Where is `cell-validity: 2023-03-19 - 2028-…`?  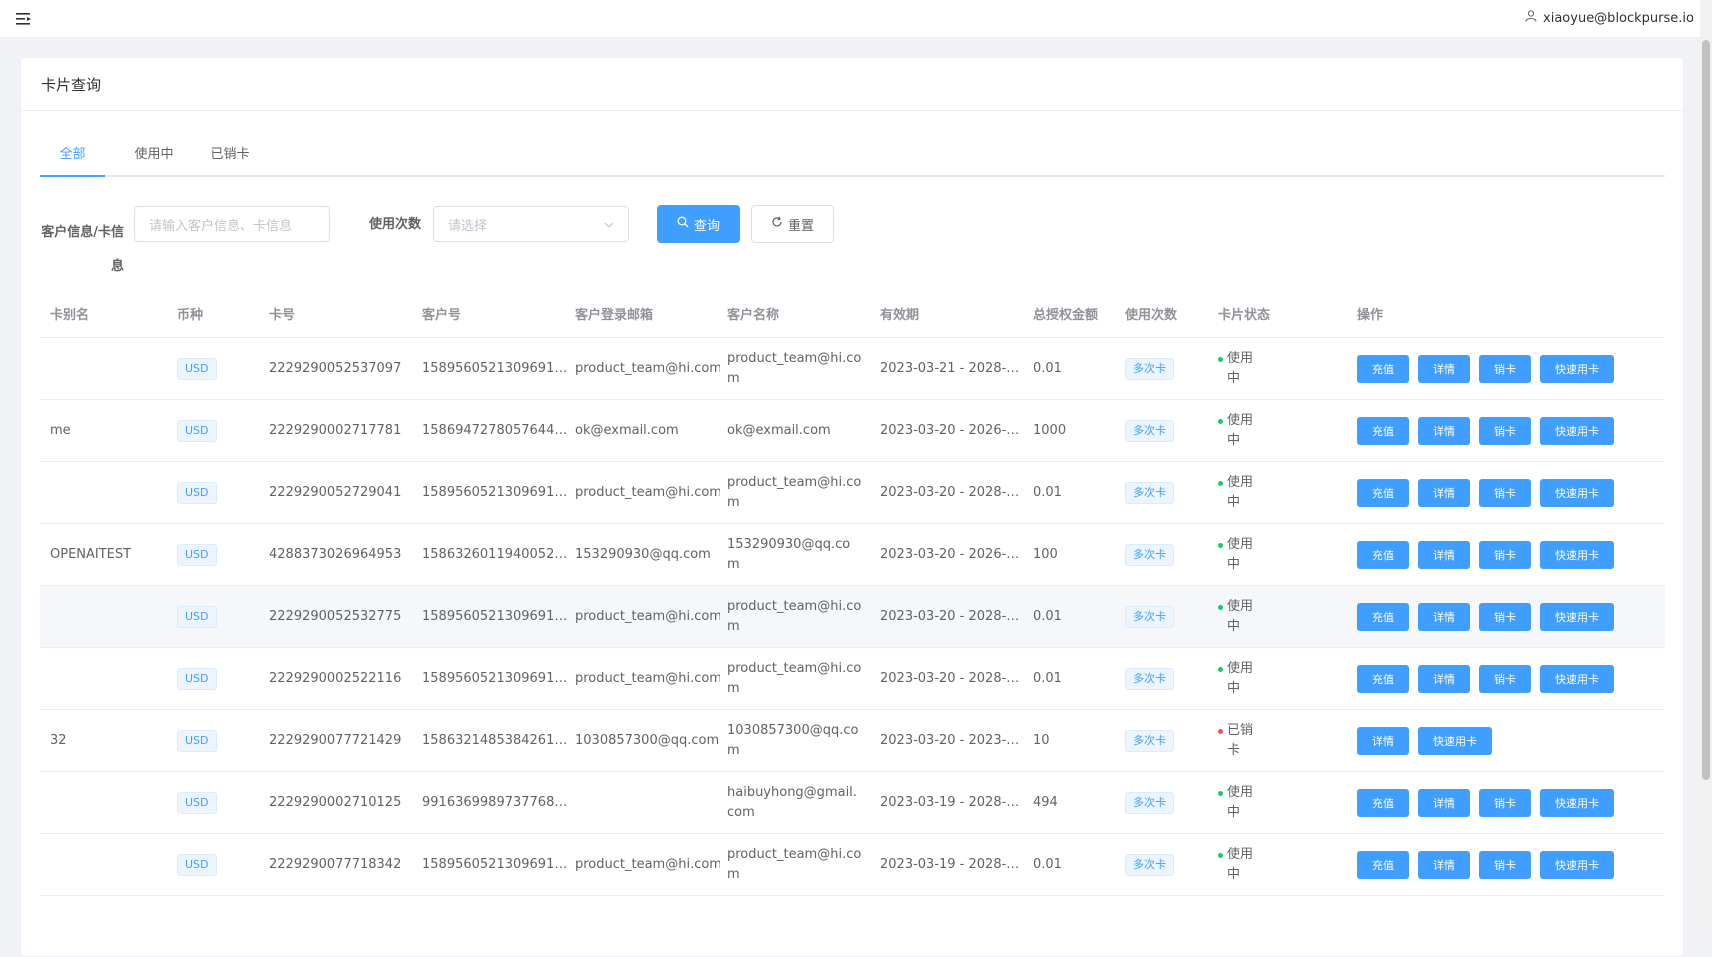
cell-validity: 2023-03-19 - 2028-… is located at coordinates (950, 802).